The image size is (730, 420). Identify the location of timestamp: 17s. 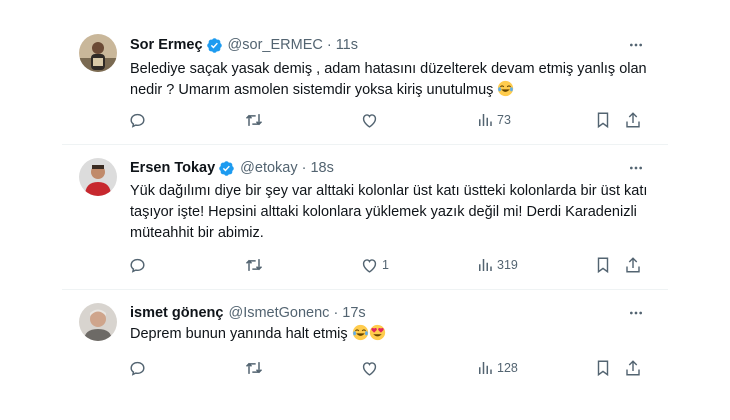
(353, 313).